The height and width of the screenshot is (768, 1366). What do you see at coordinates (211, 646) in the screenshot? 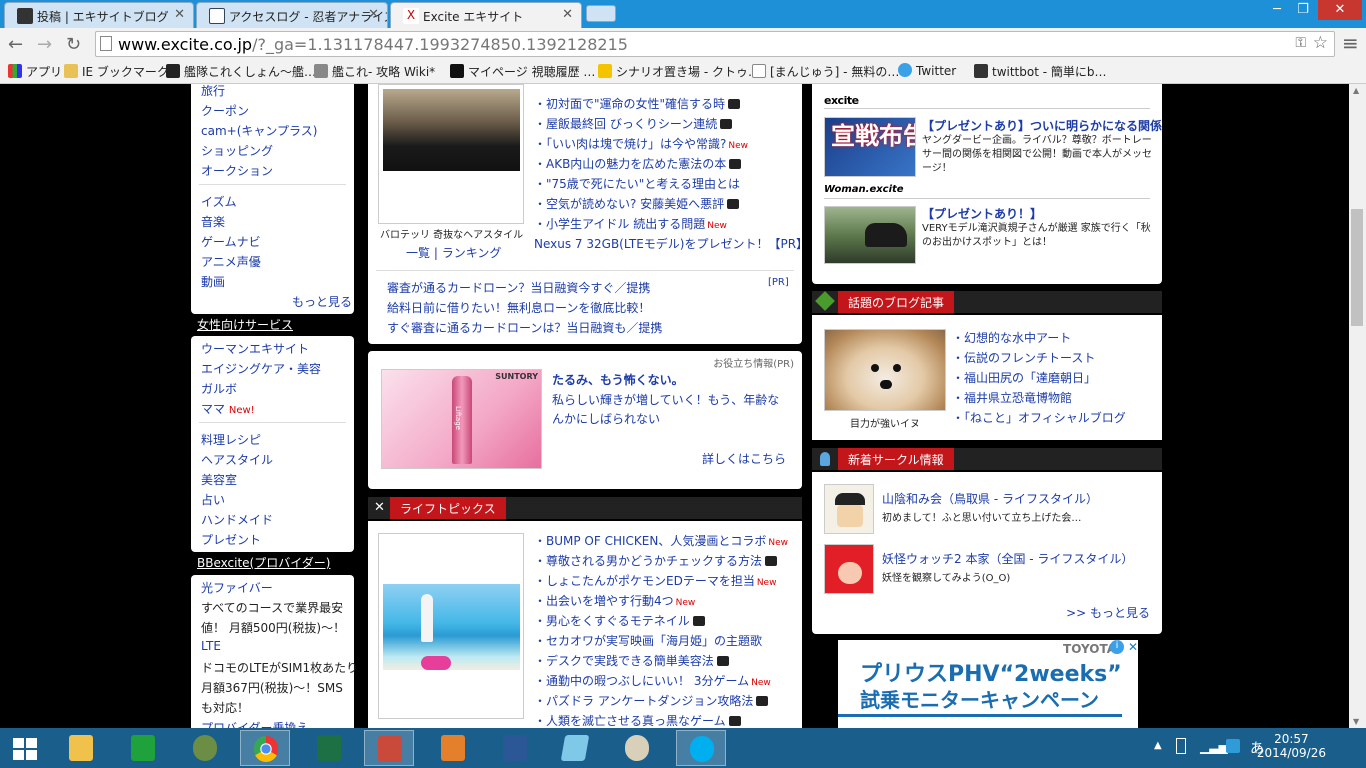
I see `sidebar-item-lte: LTE` at bounding box center [211, 646].